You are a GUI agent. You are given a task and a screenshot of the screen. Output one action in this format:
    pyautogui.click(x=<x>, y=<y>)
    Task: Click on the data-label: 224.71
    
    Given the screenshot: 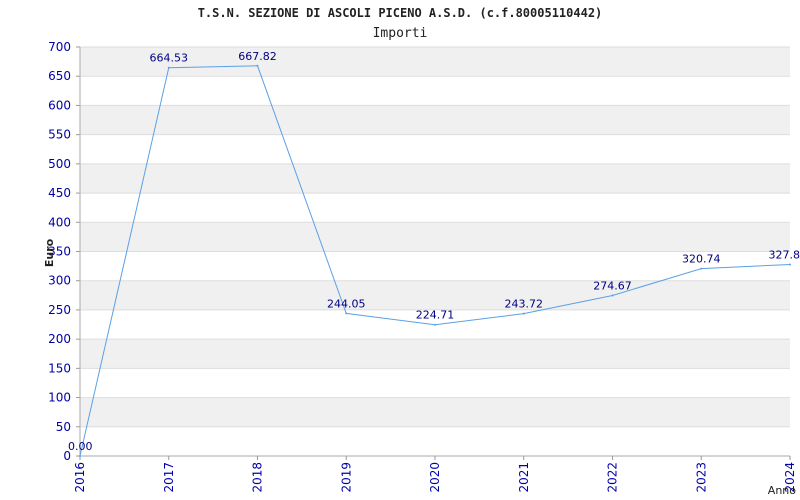 What is the action you would take?
    pyautogui.click(x=435, y=315)
    